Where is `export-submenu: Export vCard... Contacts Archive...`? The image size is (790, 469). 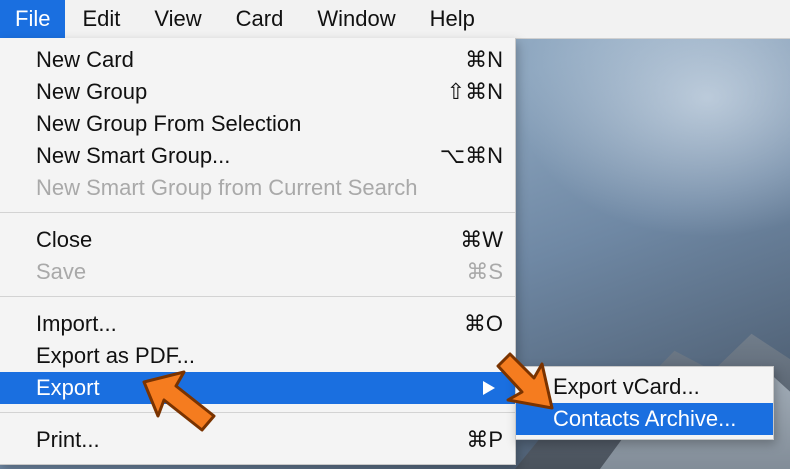
export-submenu: Export vCard... Contacts Archive... is located at coordinates (644, 403).